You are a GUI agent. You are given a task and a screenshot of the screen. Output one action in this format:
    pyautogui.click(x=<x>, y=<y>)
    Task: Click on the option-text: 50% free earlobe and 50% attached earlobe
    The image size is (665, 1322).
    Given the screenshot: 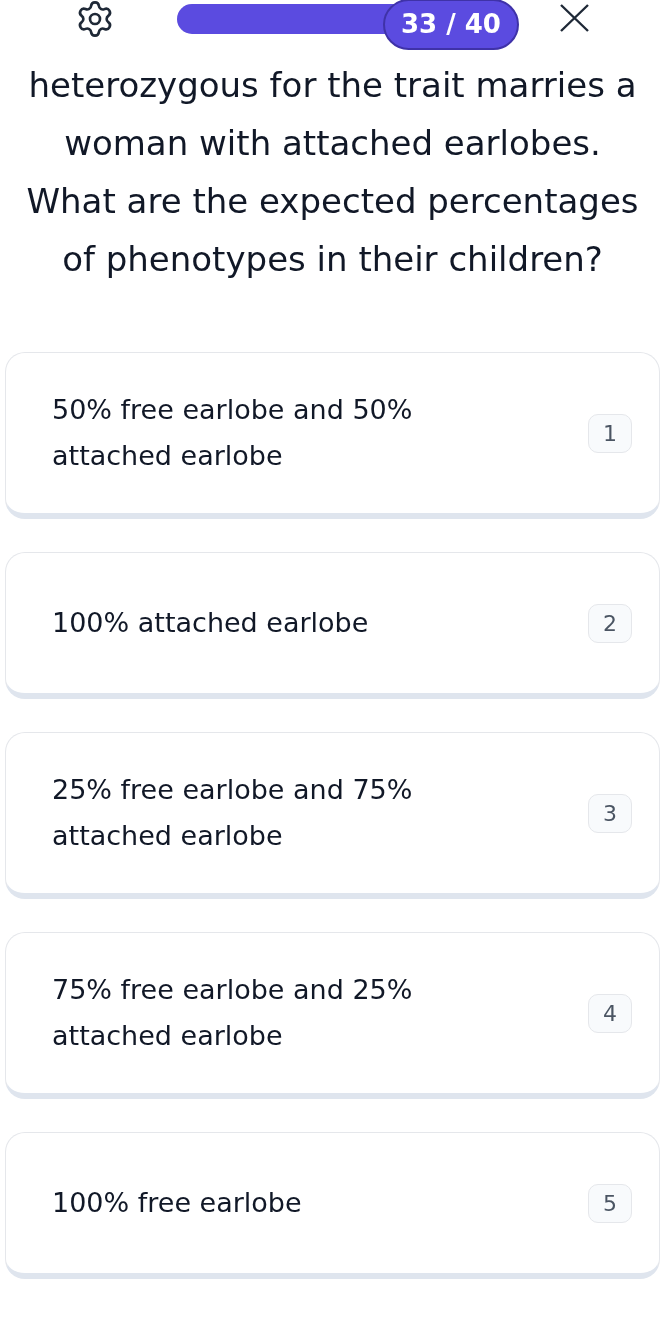 What is the action you would take?
    pyautogui.click(x=233, y=433)
    